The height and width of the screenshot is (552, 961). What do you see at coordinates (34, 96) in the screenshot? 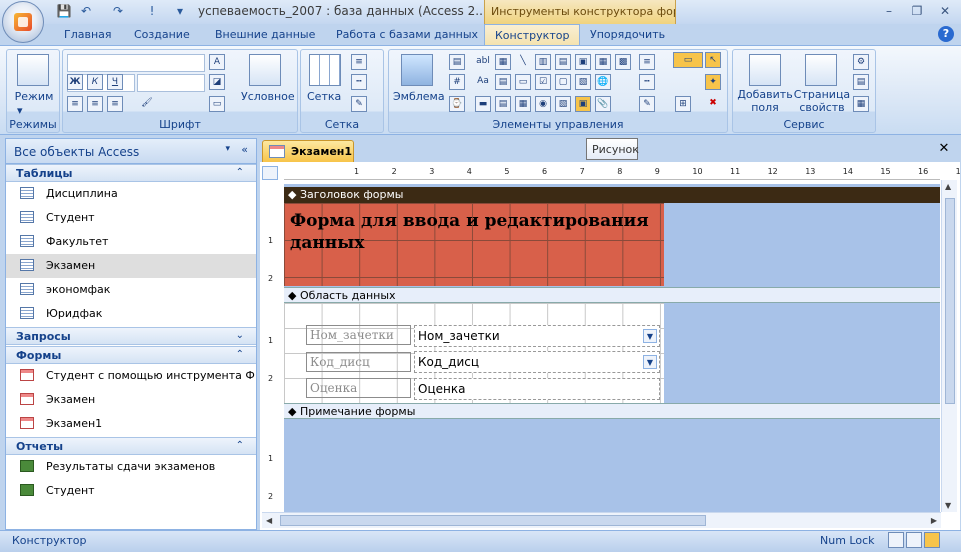
I see `mode-button: Режим` at bounding box center [34, 96].